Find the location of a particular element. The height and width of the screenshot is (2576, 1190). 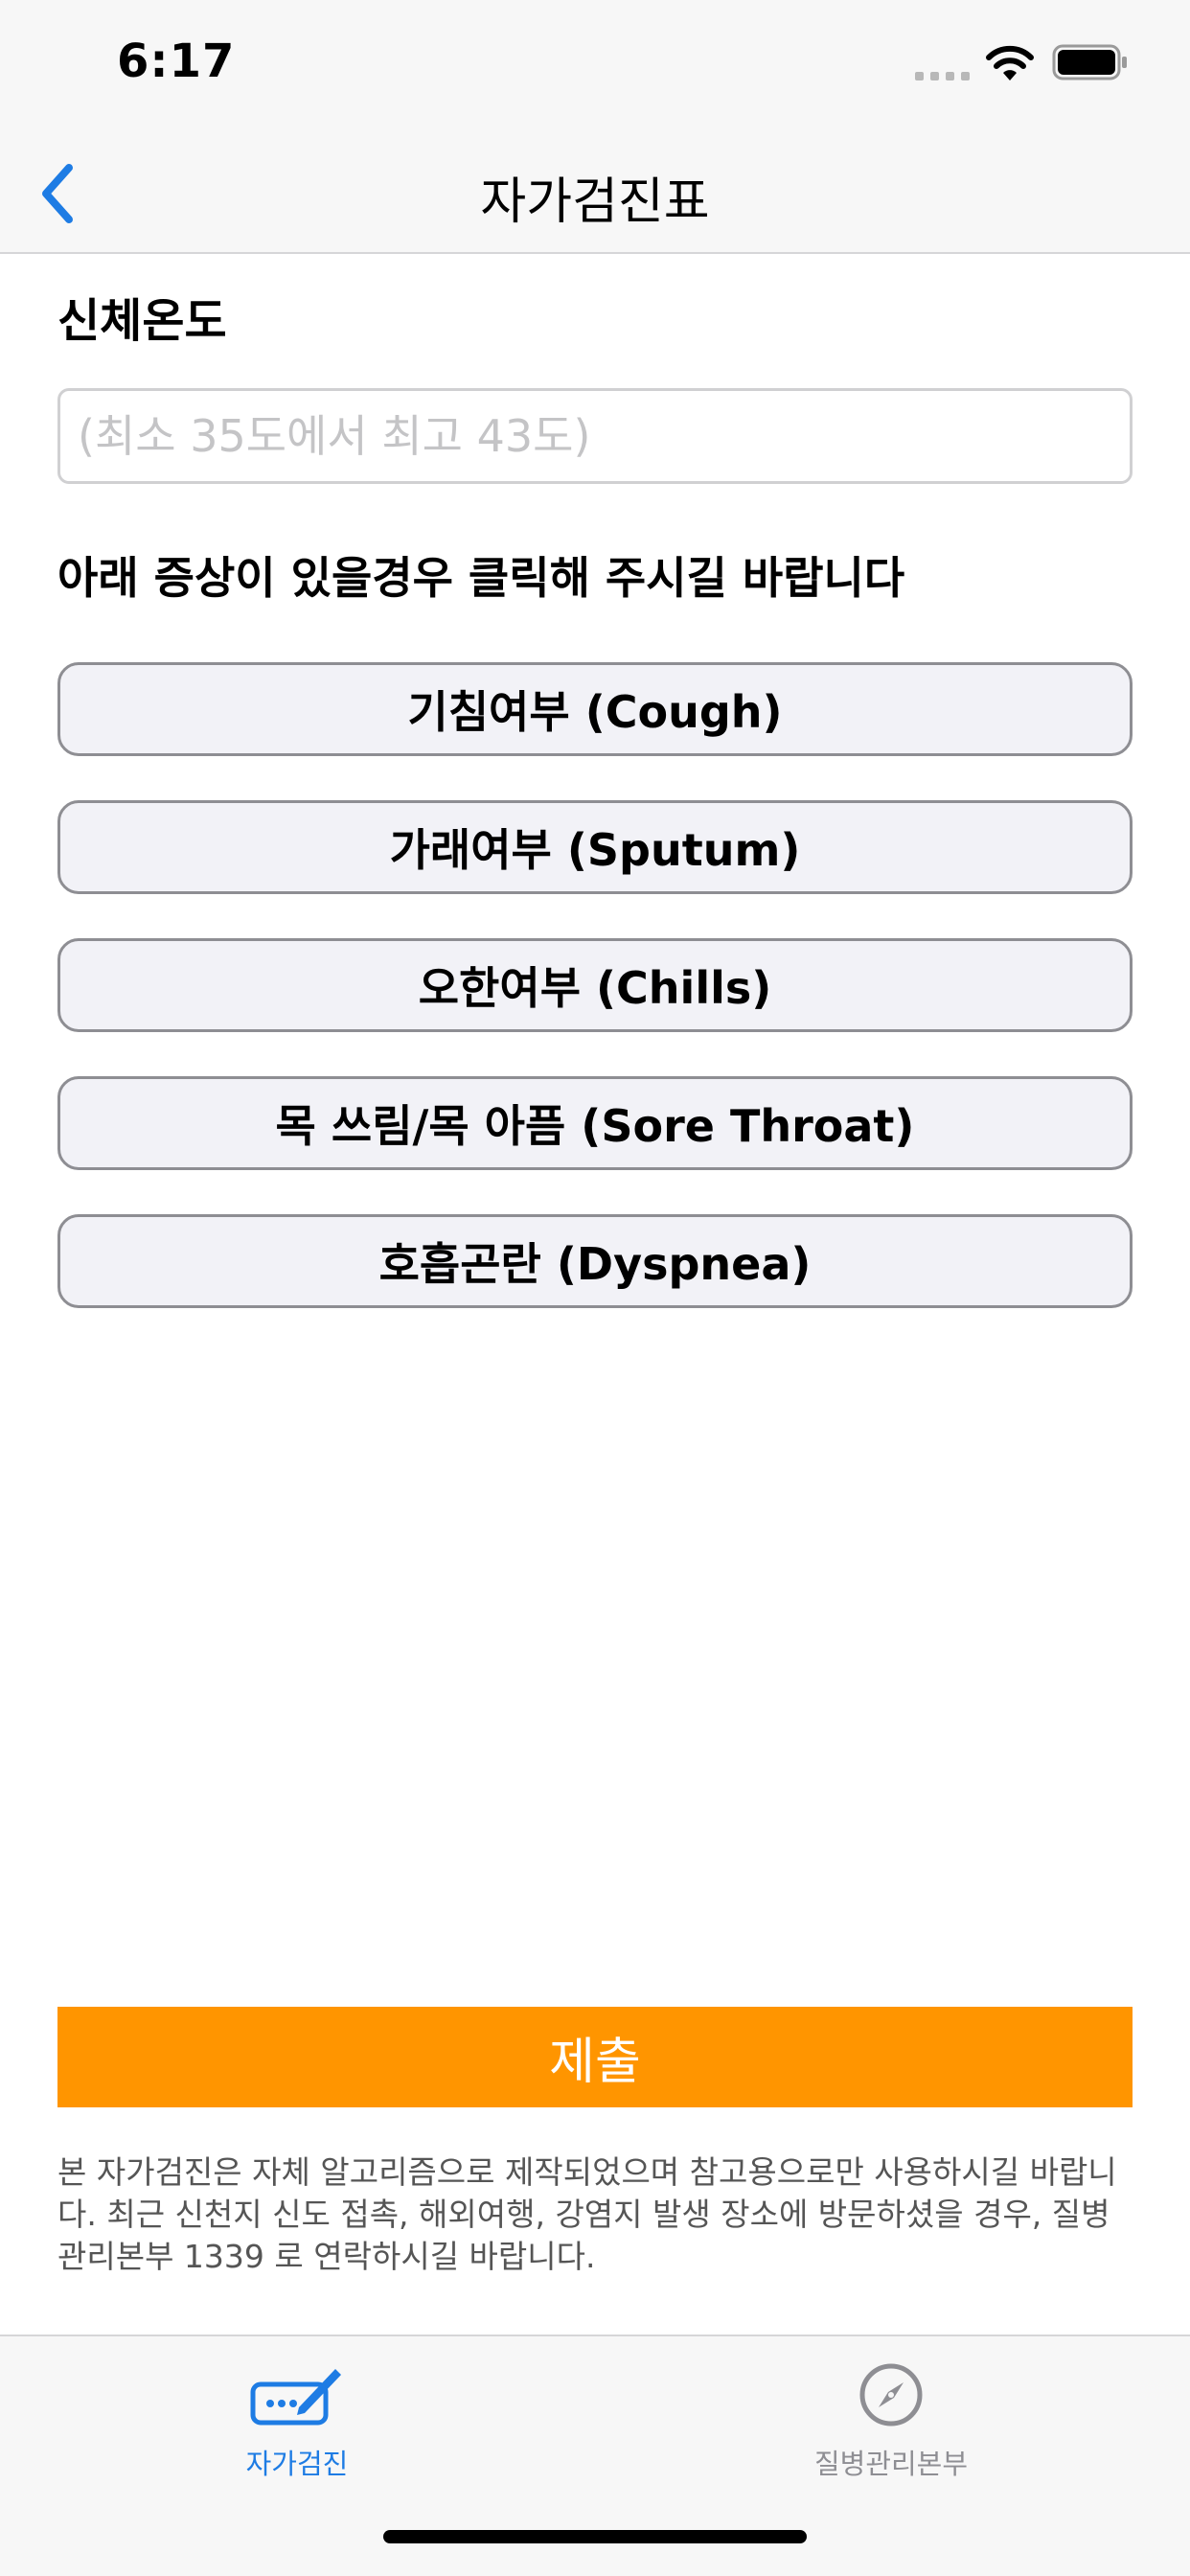

battery-icon is located at coordinates (1090, 62).